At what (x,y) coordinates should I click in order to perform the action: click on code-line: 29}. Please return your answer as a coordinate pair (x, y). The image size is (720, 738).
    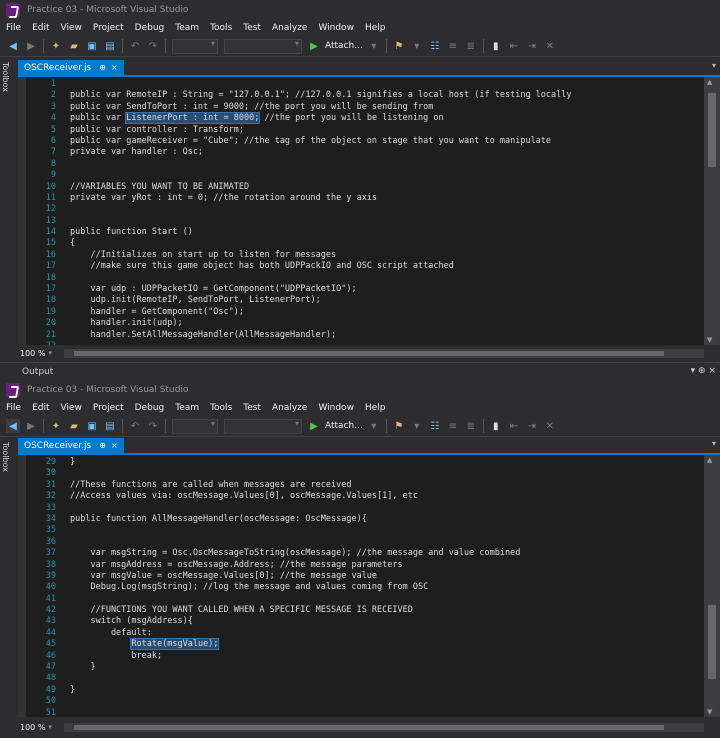
    Looking at the image, I should click on (365, 462).